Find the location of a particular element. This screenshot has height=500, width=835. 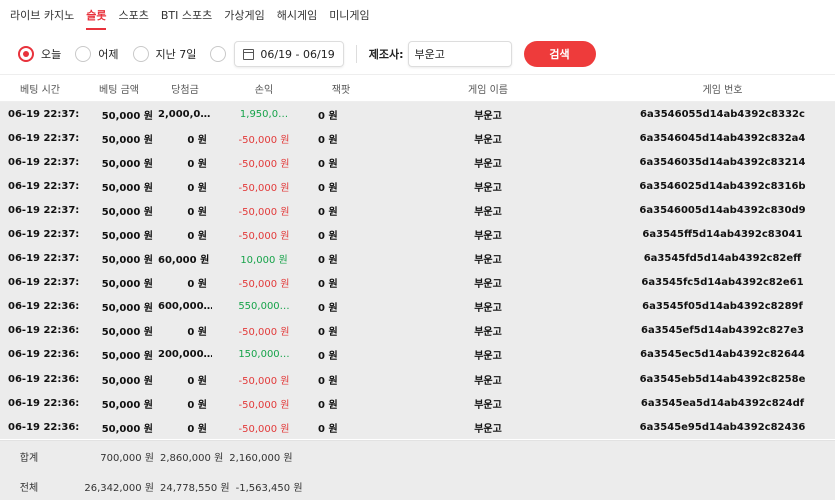

maker-label: 제조사: is located at coordinates (386, 54).